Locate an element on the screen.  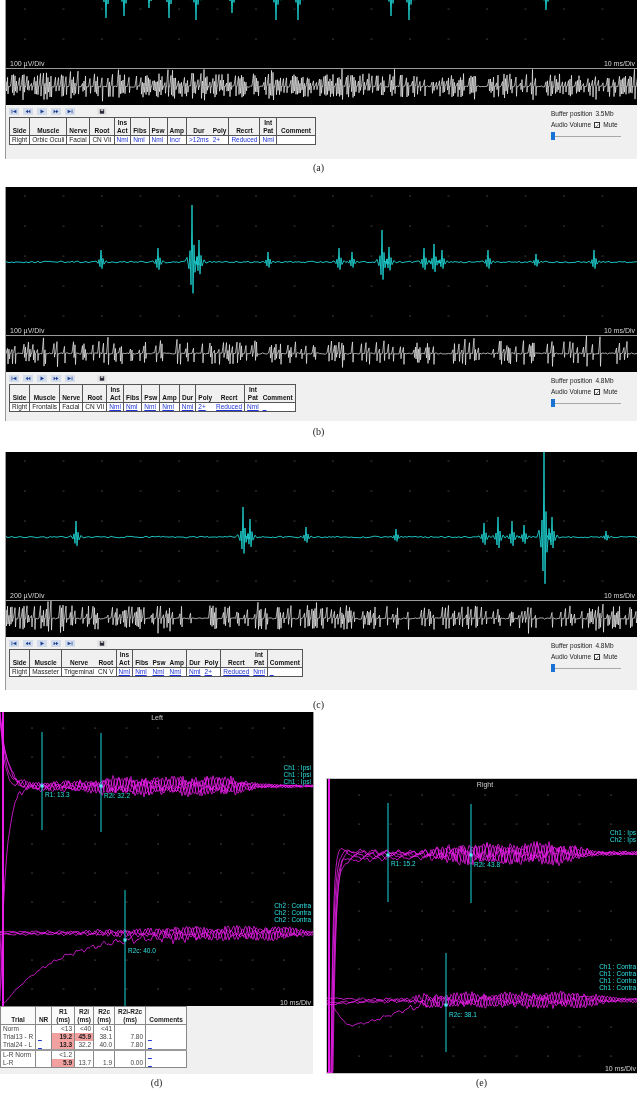
figure-caption: (a) is located at coordinates (318, 168).